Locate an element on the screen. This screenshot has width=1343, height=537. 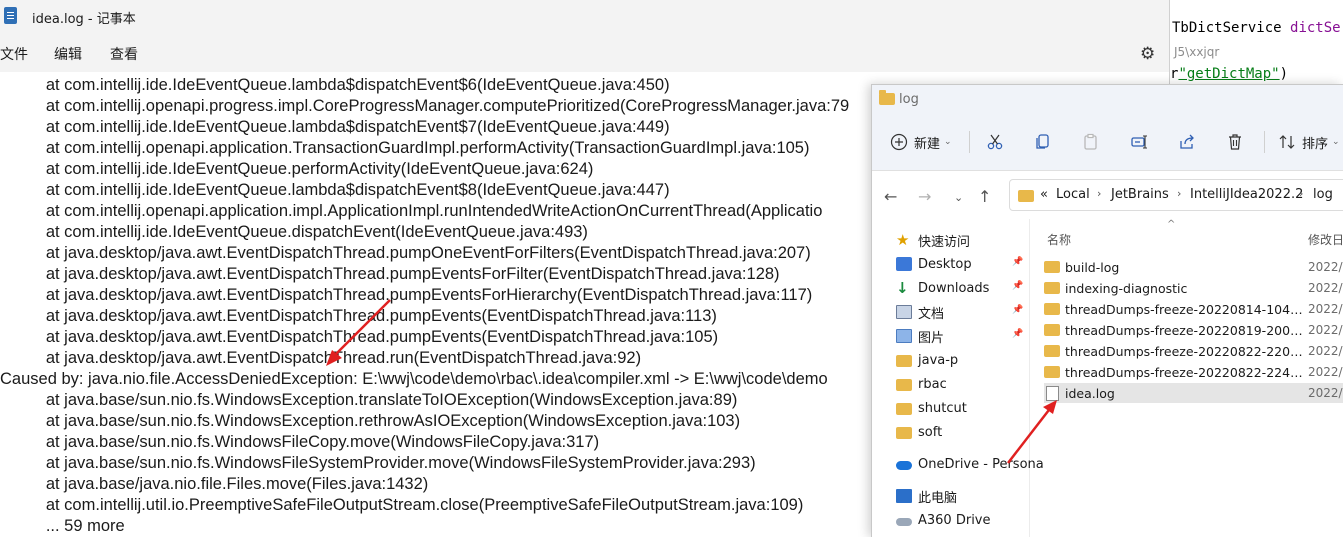
back-arrow-icon: ← is located at coordinates (890, 196).